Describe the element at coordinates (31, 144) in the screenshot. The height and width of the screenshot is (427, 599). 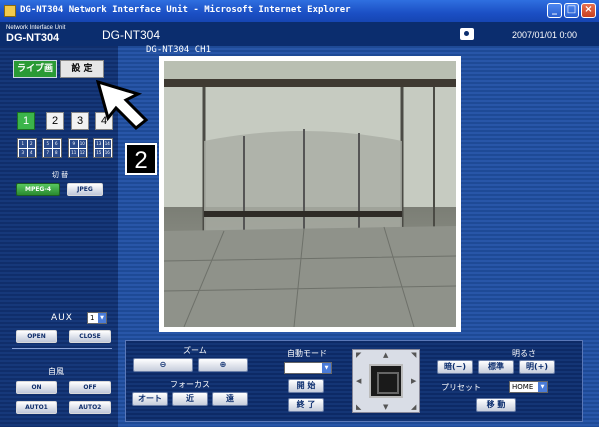
I see `quad-cell: 2` at that location.